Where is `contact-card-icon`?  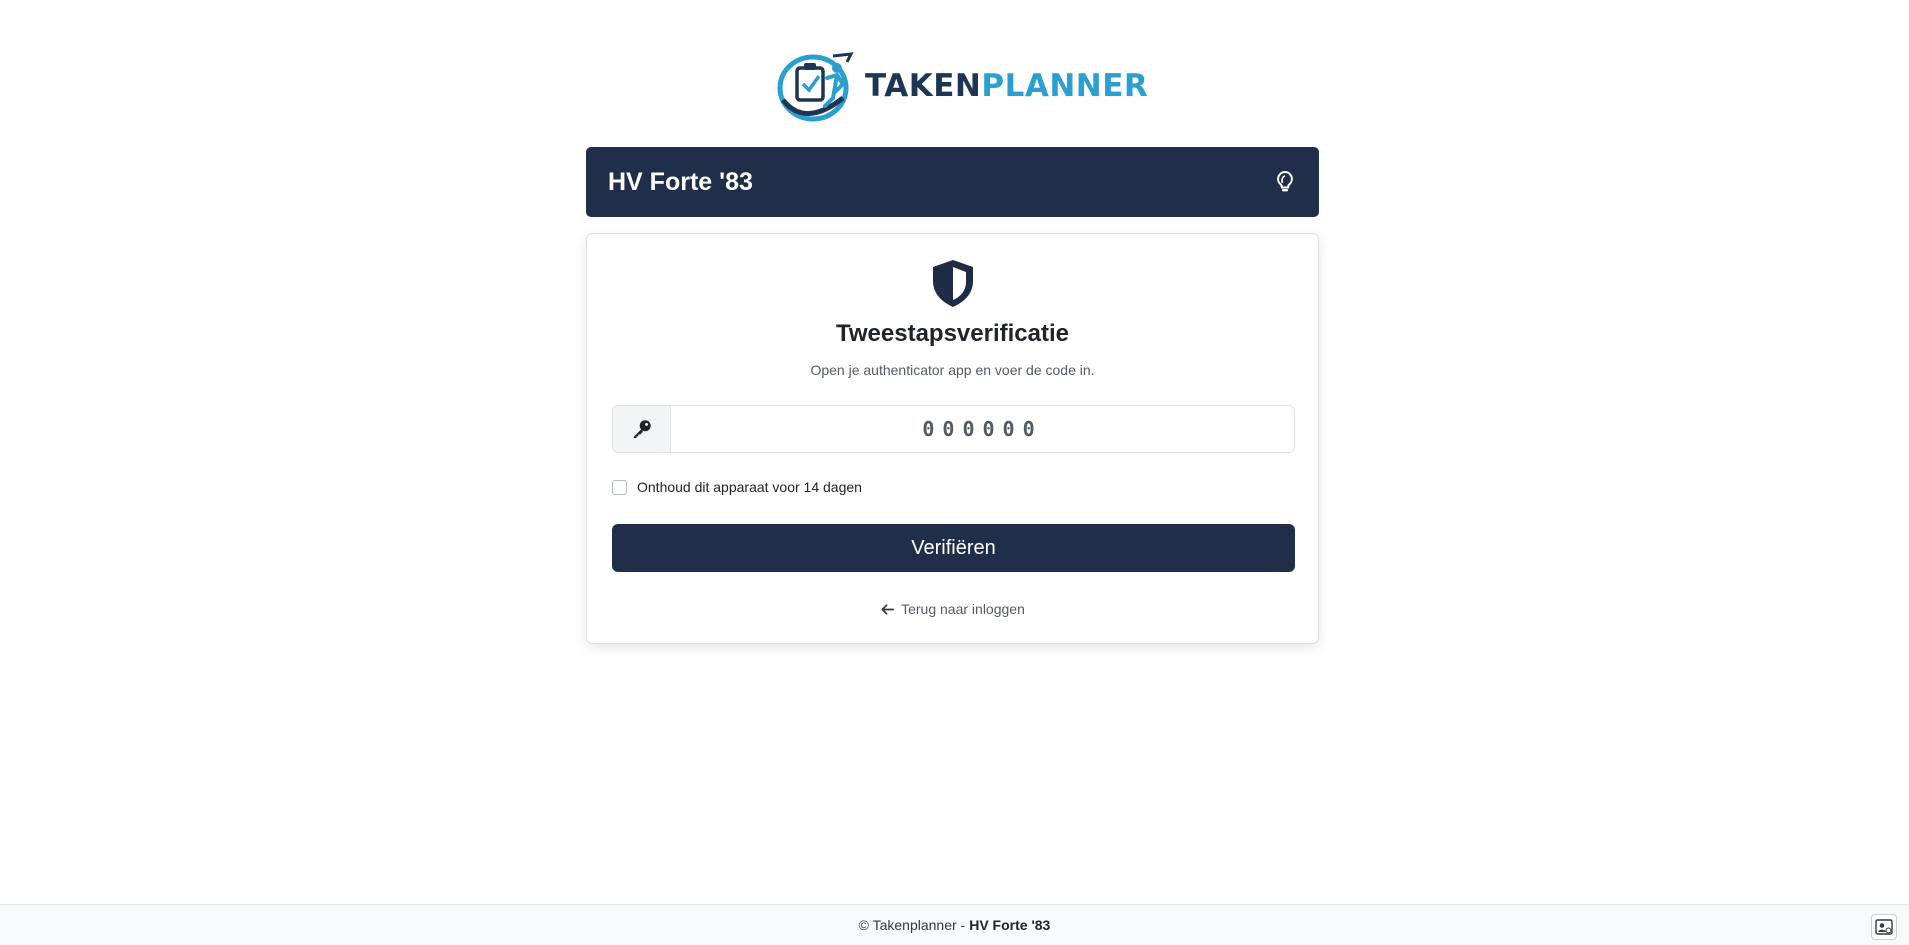
contact-card-icon is located at coordinates (1884, 927).